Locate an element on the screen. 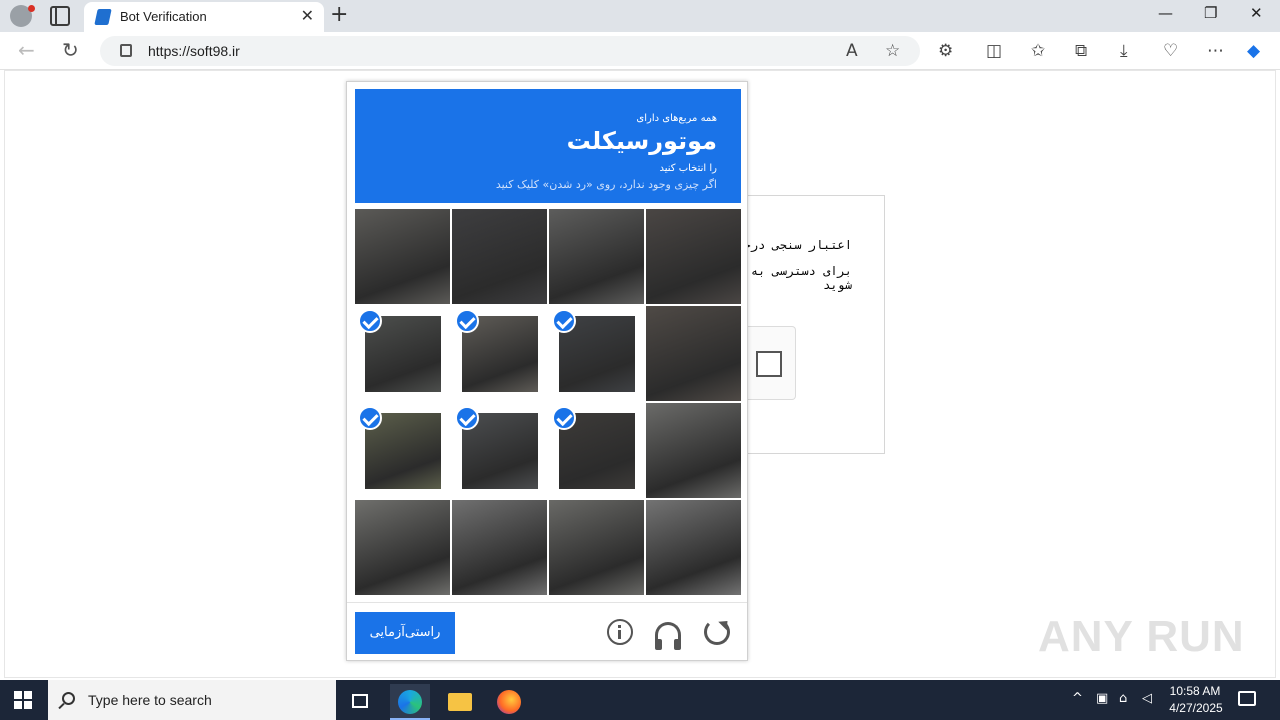 This screenshot has height=720, width=1280. taskbar-search: Type here to search is located at coordinates (192, 700).